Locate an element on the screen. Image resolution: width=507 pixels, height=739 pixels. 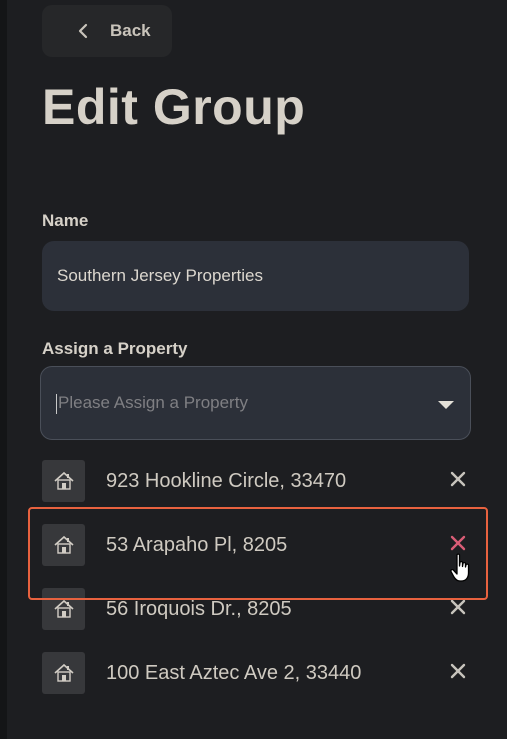
property-address: 53 Arapaho Pl, 8205 is located at coordinates (197, 545).